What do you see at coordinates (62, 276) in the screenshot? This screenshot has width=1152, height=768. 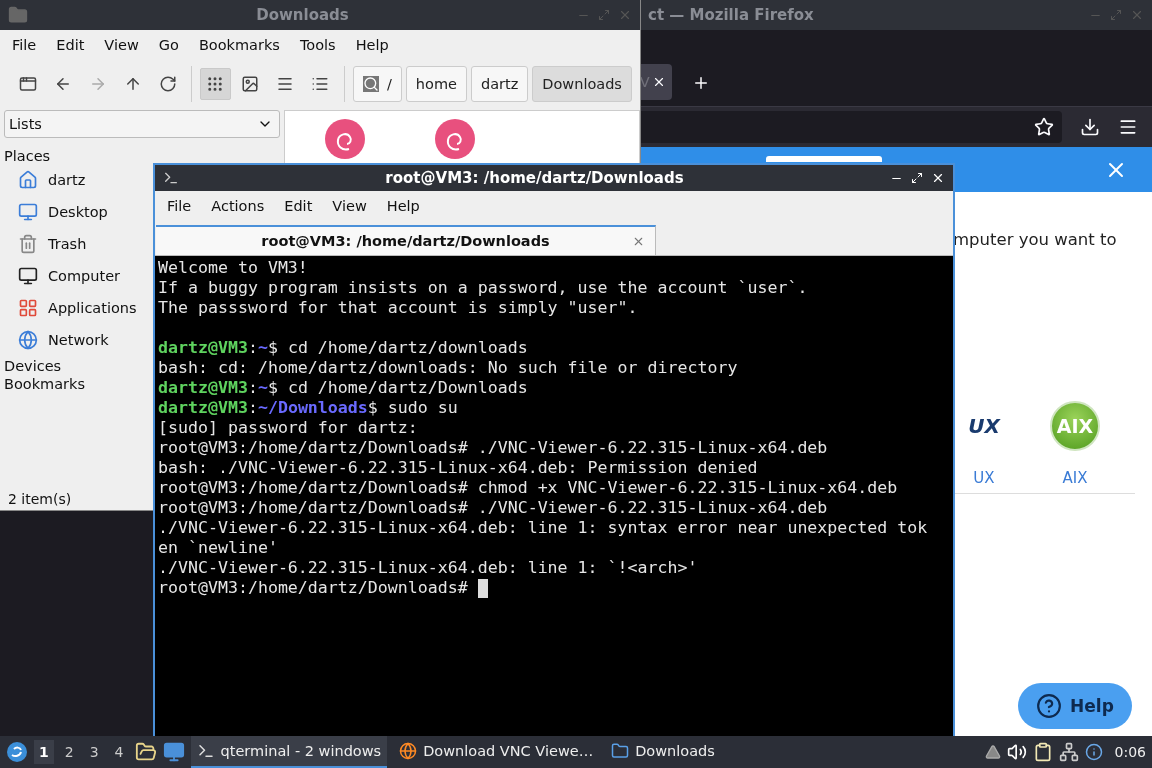 I see `place-item: Computer` at bounding box center [62, 276].